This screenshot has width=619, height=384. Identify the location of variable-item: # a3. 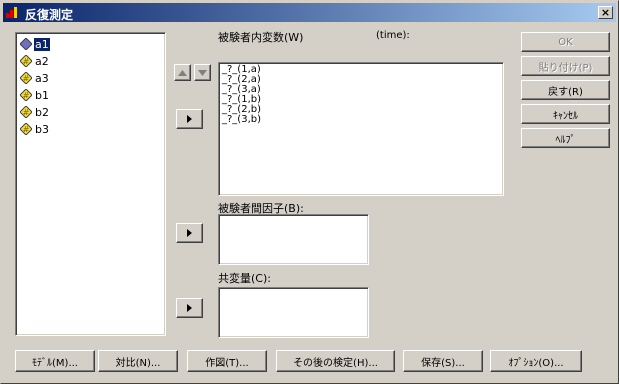
(35, 78).